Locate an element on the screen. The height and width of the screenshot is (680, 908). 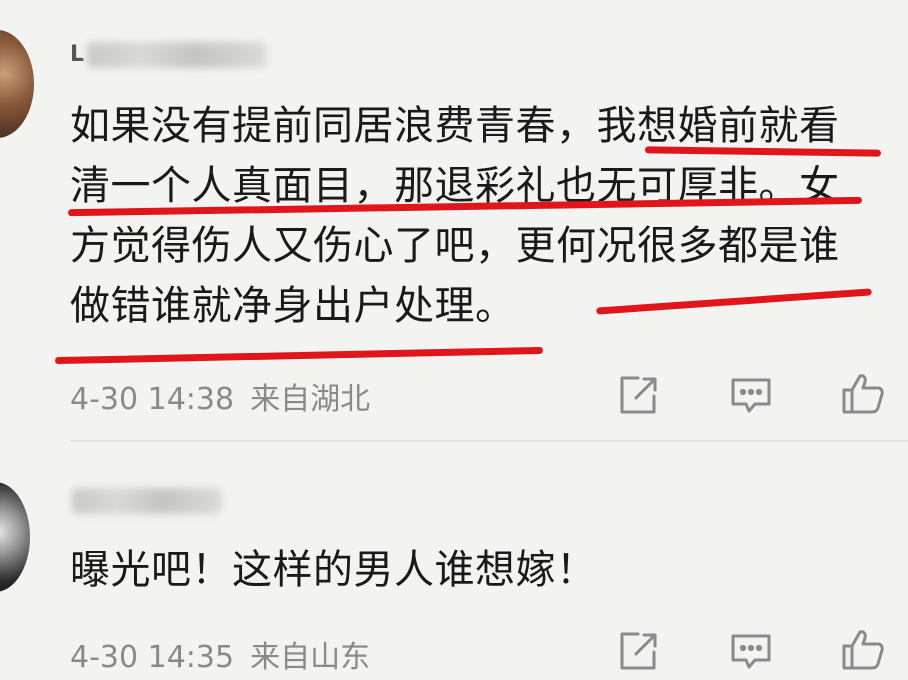
comment-text-line: 做错谁就净身出户处理。 is located at coordinates (293, 306).